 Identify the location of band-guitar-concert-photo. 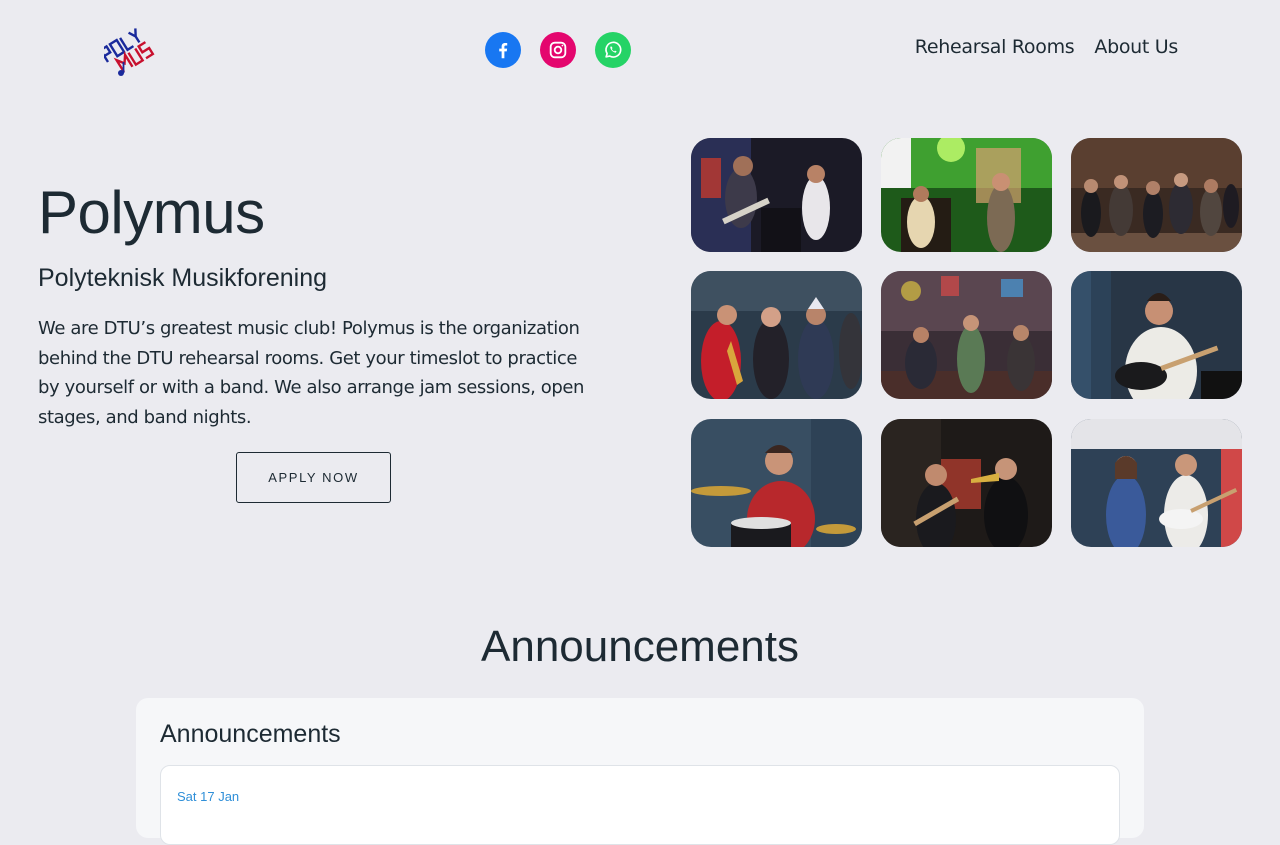
(776, 195).